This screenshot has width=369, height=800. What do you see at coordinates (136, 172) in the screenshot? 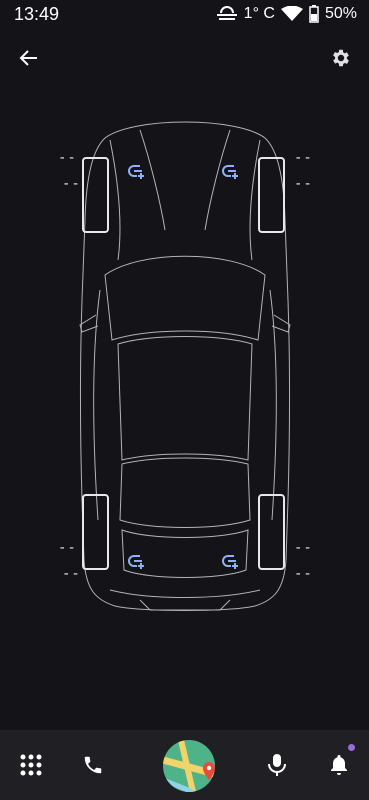
I see `sensor-icon-front-left` at bounding box center [136, 172].